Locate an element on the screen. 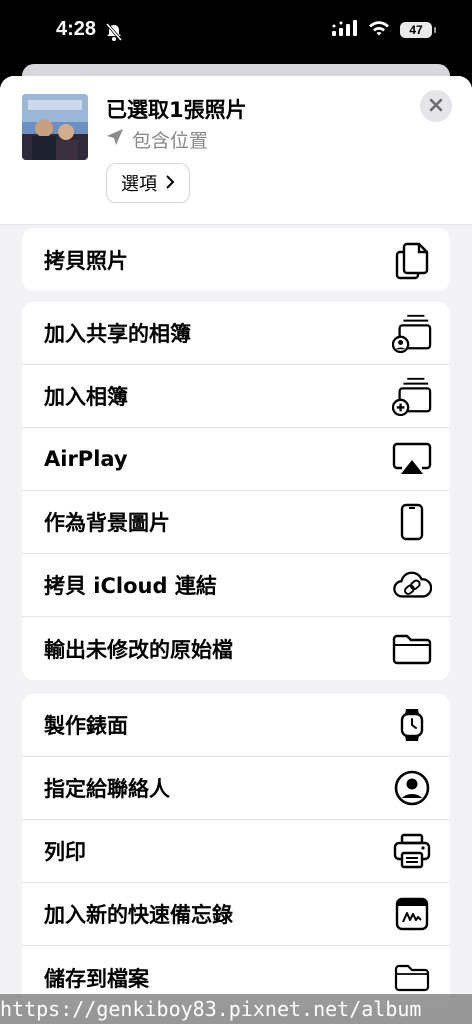 This screenshot has width=472, height=1024. action-set-wallpaper: 作為背景圖片 is located at coordinates (236, 522).